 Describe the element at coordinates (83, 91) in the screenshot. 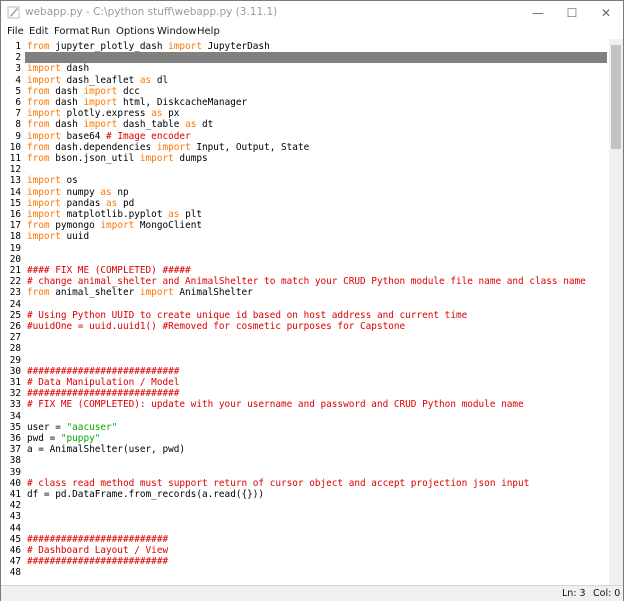

I see `code-text: from dash import dcc` at that location.